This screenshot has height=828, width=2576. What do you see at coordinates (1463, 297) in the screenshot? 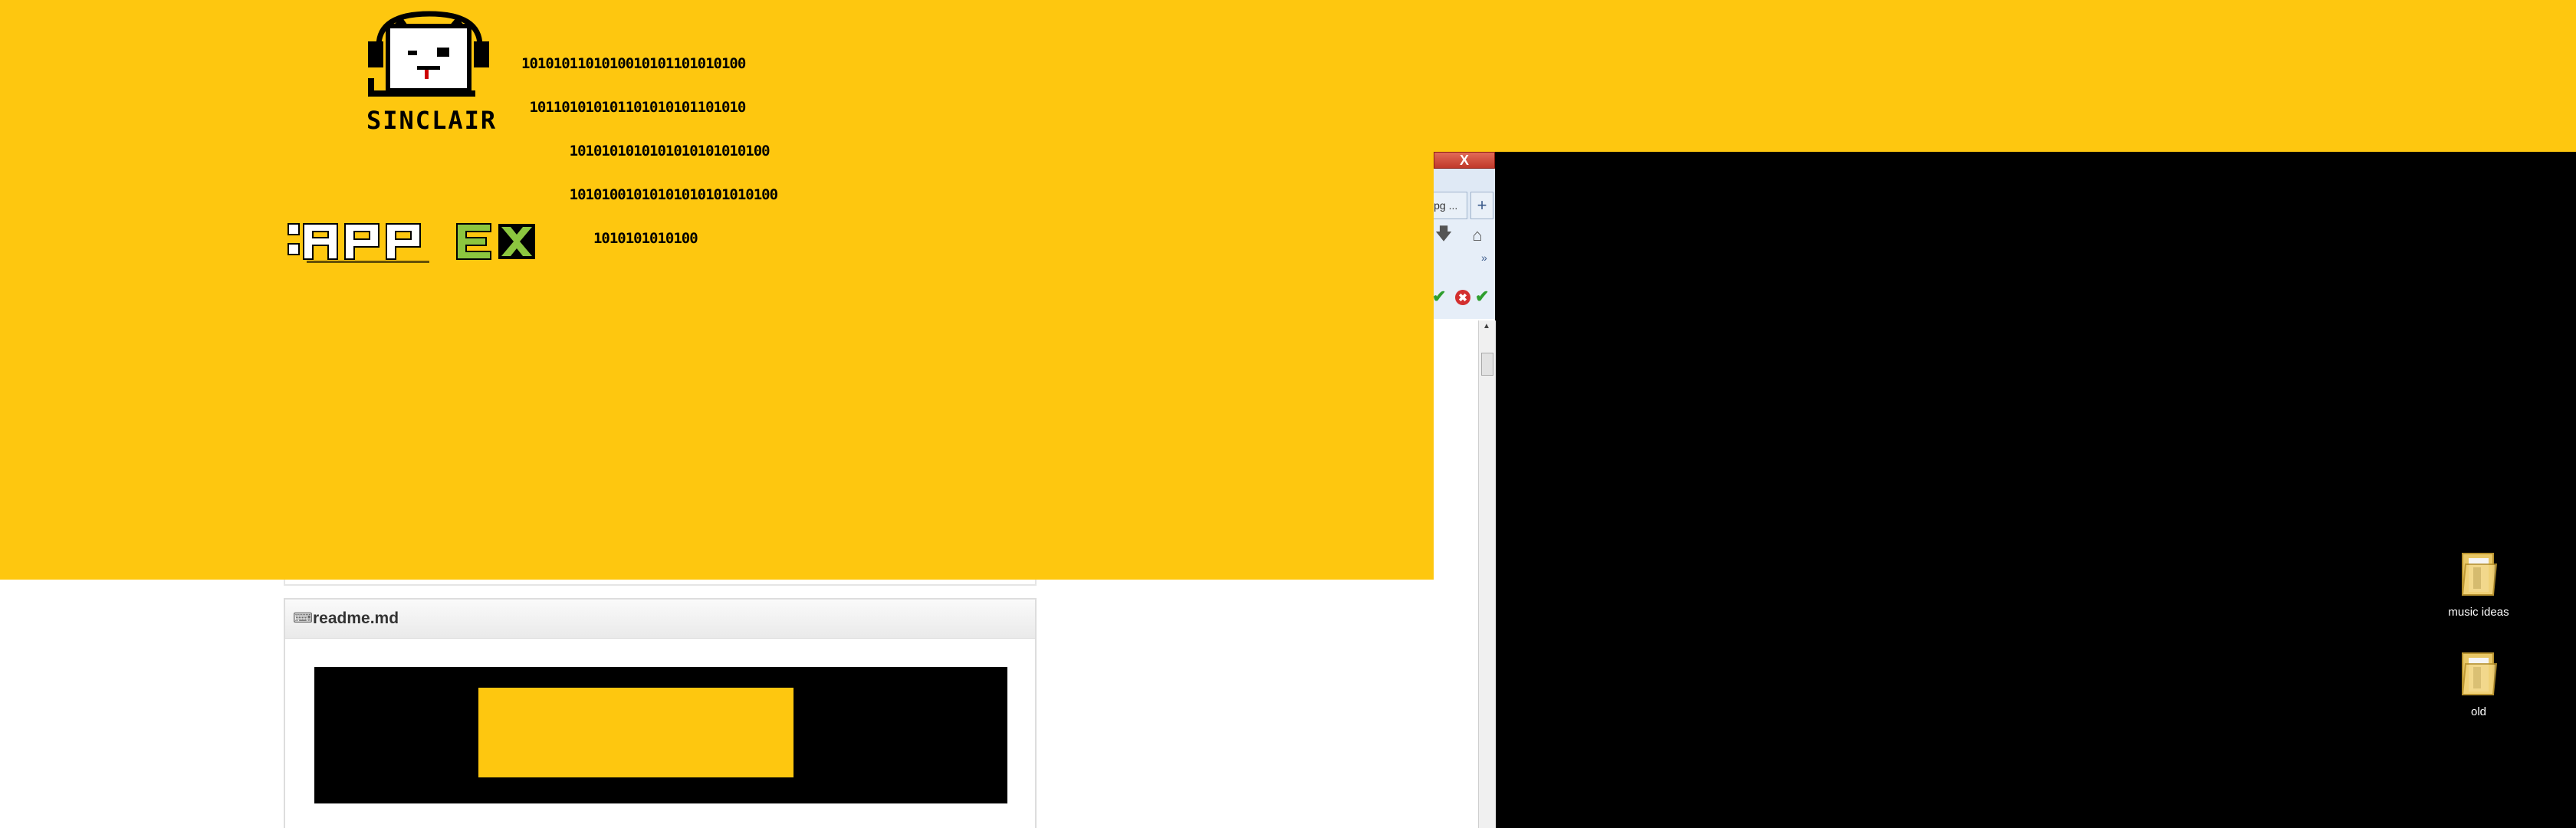
I see `error-icon: ✖` at bounding box center [1463, 297].